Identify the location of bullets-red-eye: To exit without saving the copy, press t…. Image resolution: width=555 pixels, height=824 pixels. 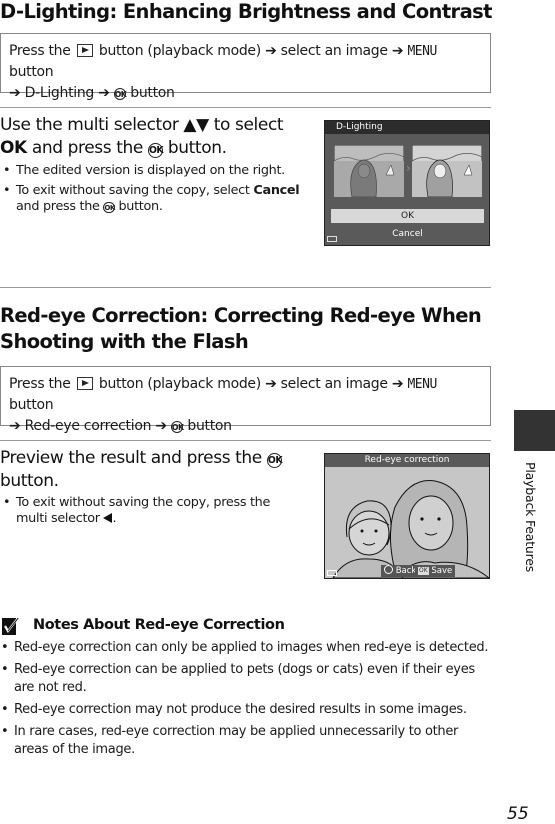
(152, 513).